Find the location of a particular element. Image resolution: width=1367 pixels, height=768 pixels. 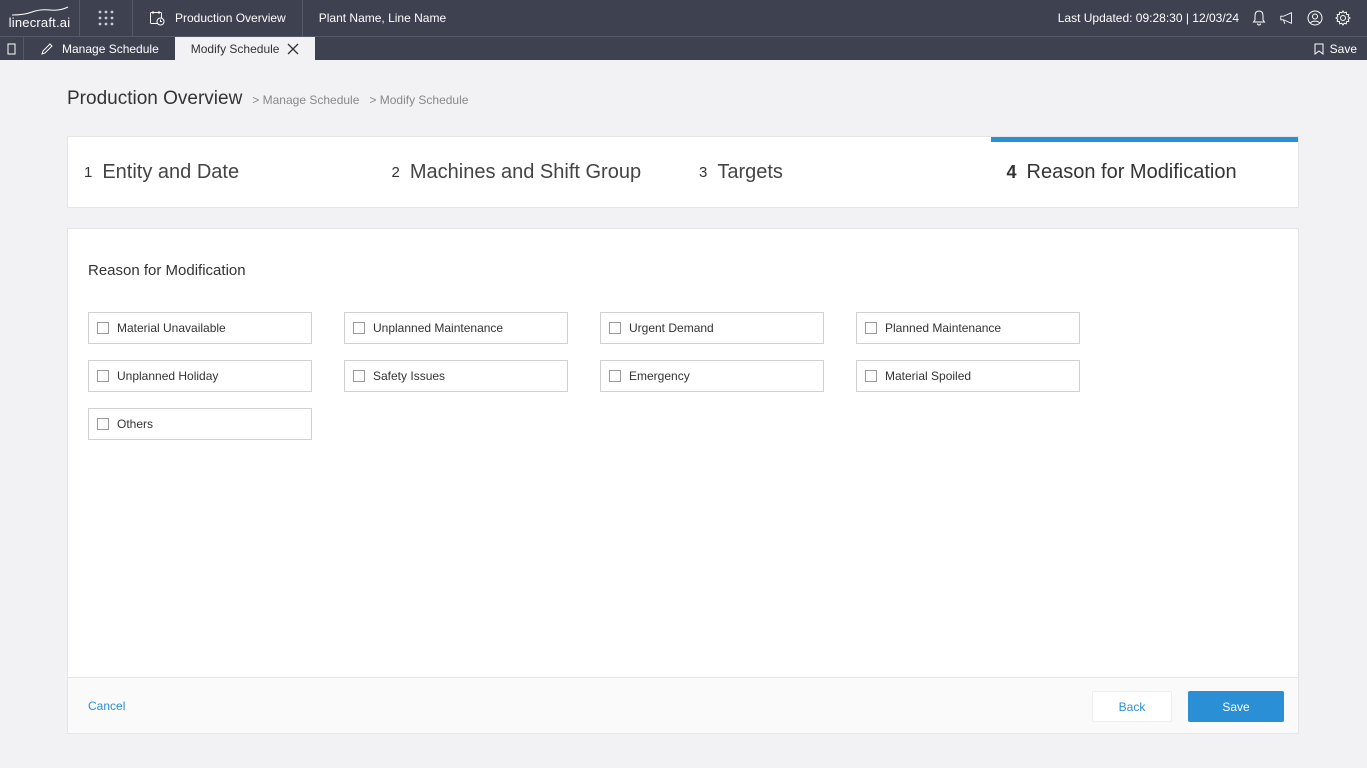

breadcrumb-manage-schedule: > Manage Schedule is located at coordinates (305, 100).